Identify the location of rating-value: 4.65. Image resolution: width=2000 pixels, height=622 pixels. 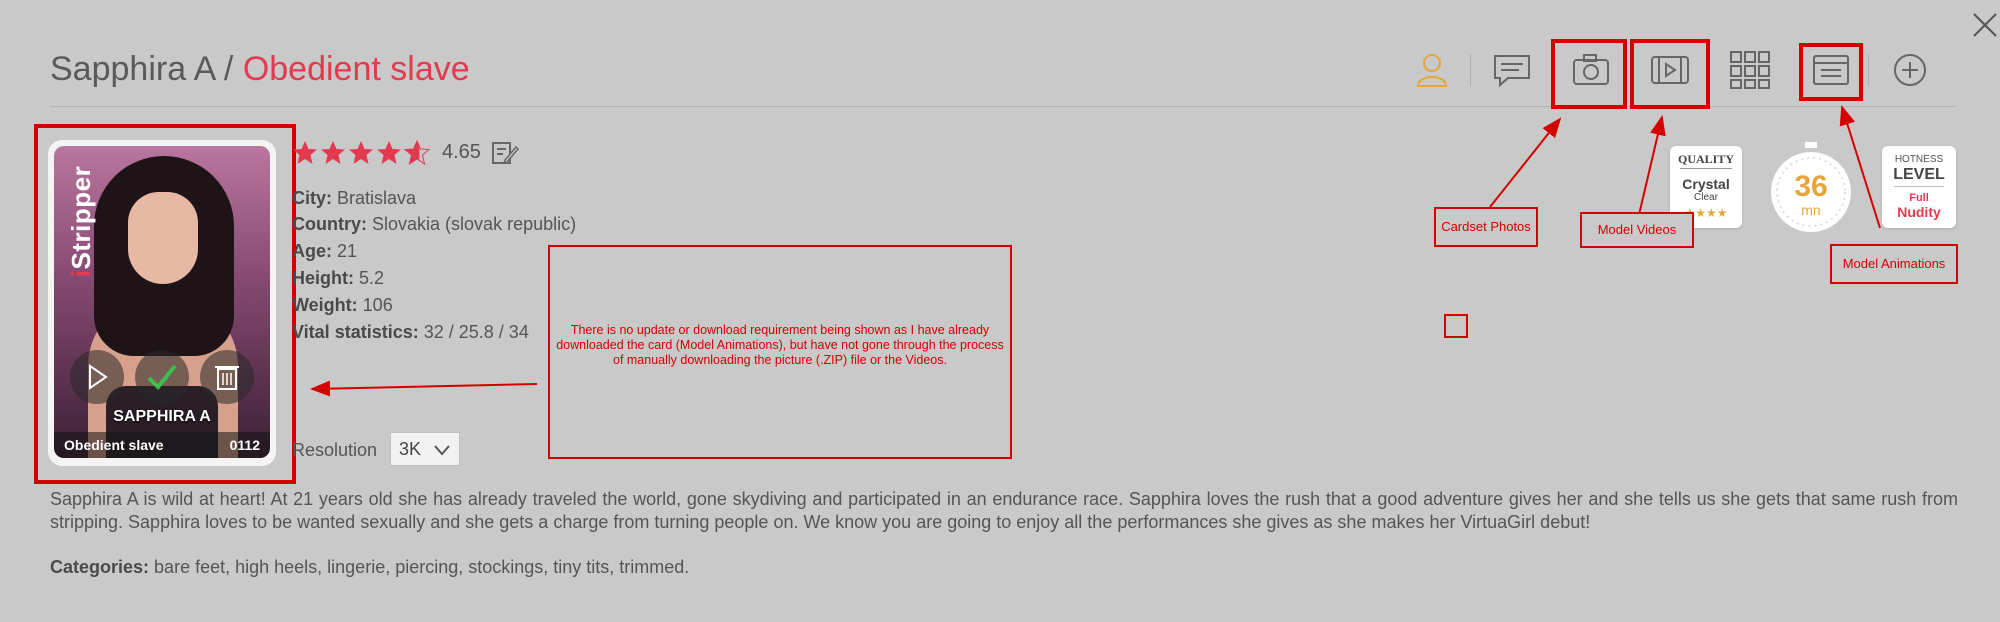
(461, 152).